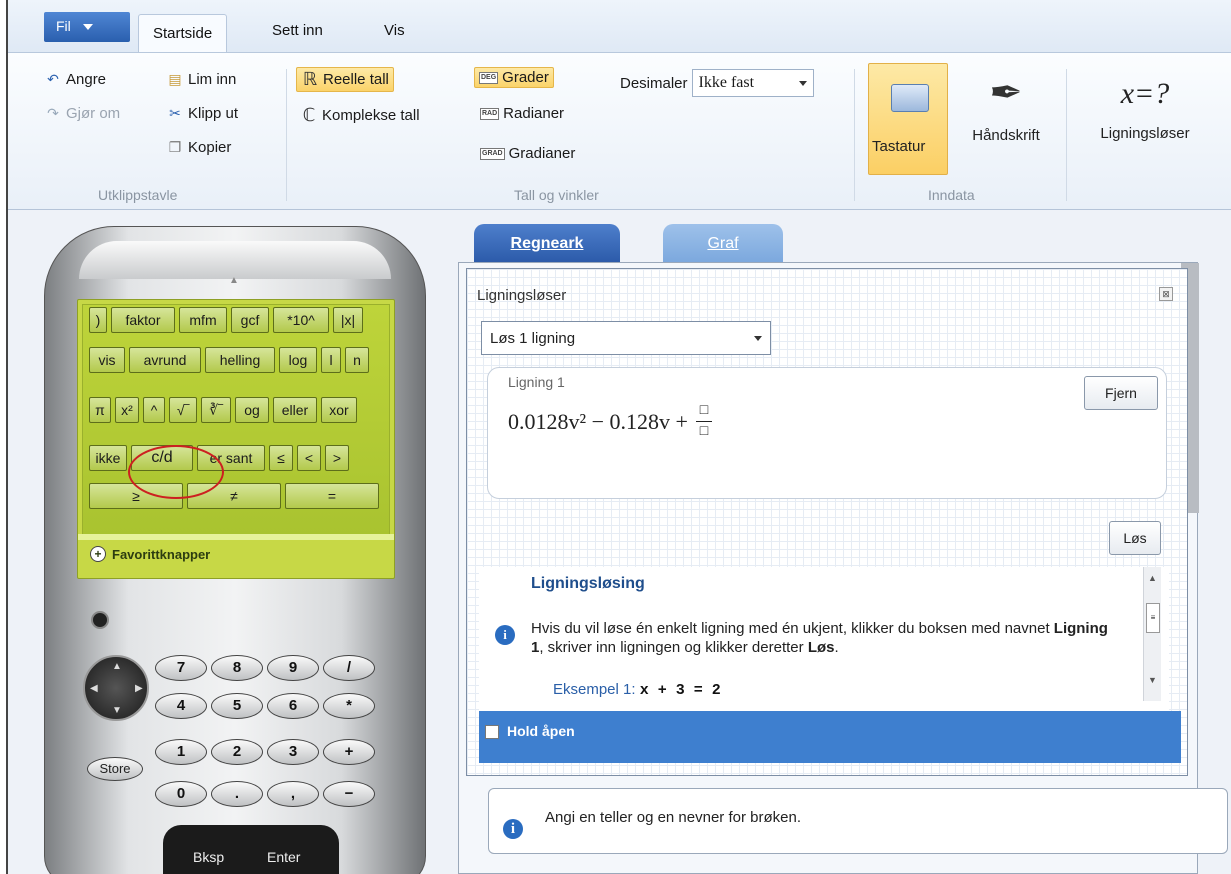  Describe the element at coordinates (332, 496) in the screenshot. I see `key-equals: =` at that location.